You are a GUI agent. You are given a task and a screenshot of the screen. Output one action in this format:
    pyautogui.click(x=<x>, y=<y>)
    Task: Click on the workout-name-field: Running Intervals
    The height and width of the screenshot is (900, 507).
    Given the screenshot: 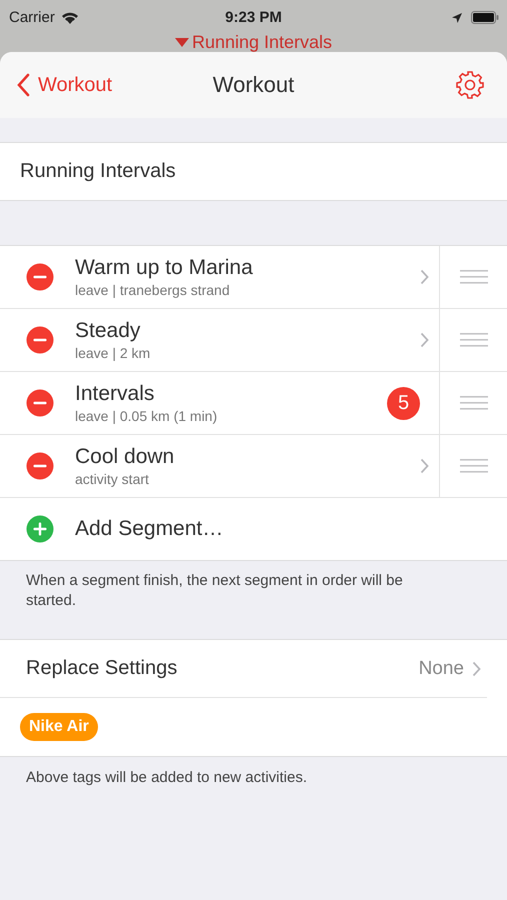 What is the action you would take?
    pyautogui.click(x=98, y=171)
    